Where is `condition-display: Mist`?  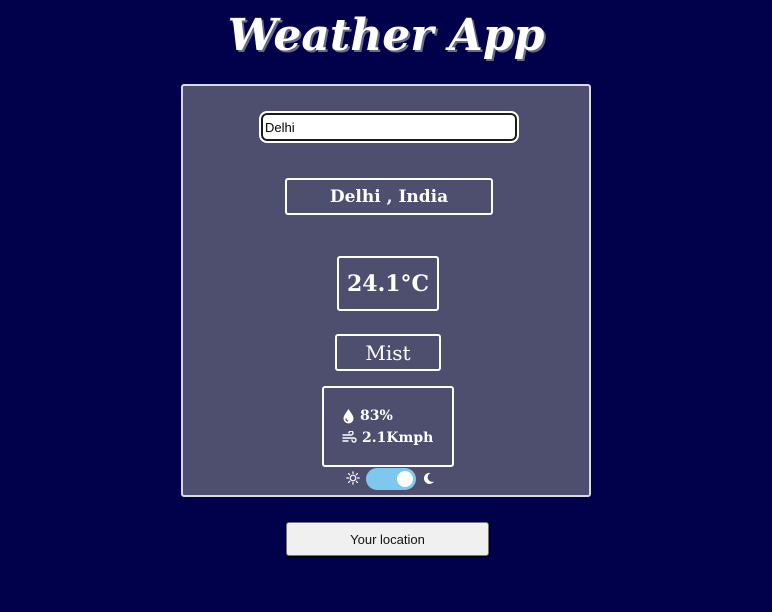 condition-display: Mist is located at coordinates (388, 352).